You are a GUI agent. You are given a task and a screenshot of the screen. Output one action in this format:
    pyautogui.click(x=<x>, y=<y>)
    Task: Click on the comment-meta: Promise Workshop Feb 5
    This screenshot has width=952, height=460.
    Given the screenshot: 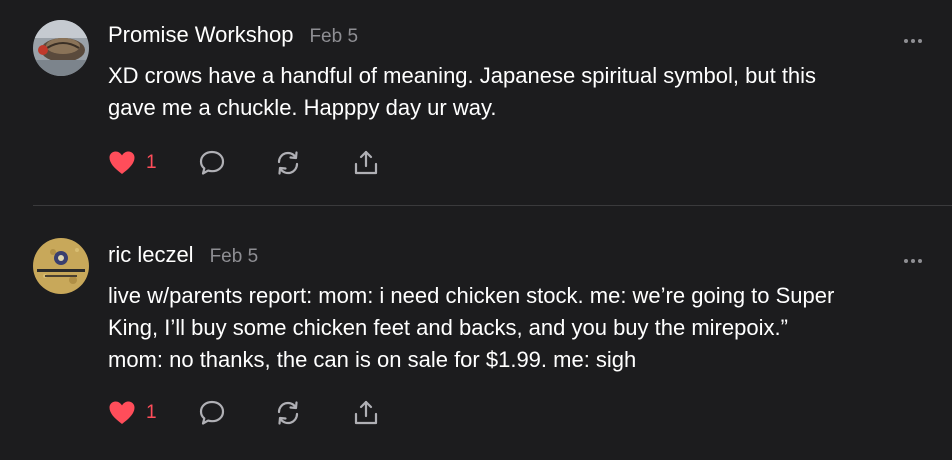 What is the action you would take?
    pyautogui.click(x=233, y=37)
    